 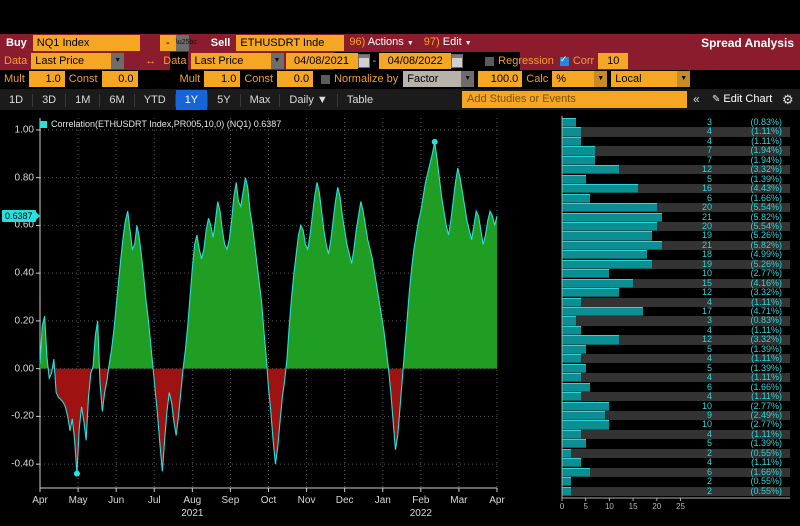 I want to click on histogram-x-tick-label: 15, so click(x=633, y=506).